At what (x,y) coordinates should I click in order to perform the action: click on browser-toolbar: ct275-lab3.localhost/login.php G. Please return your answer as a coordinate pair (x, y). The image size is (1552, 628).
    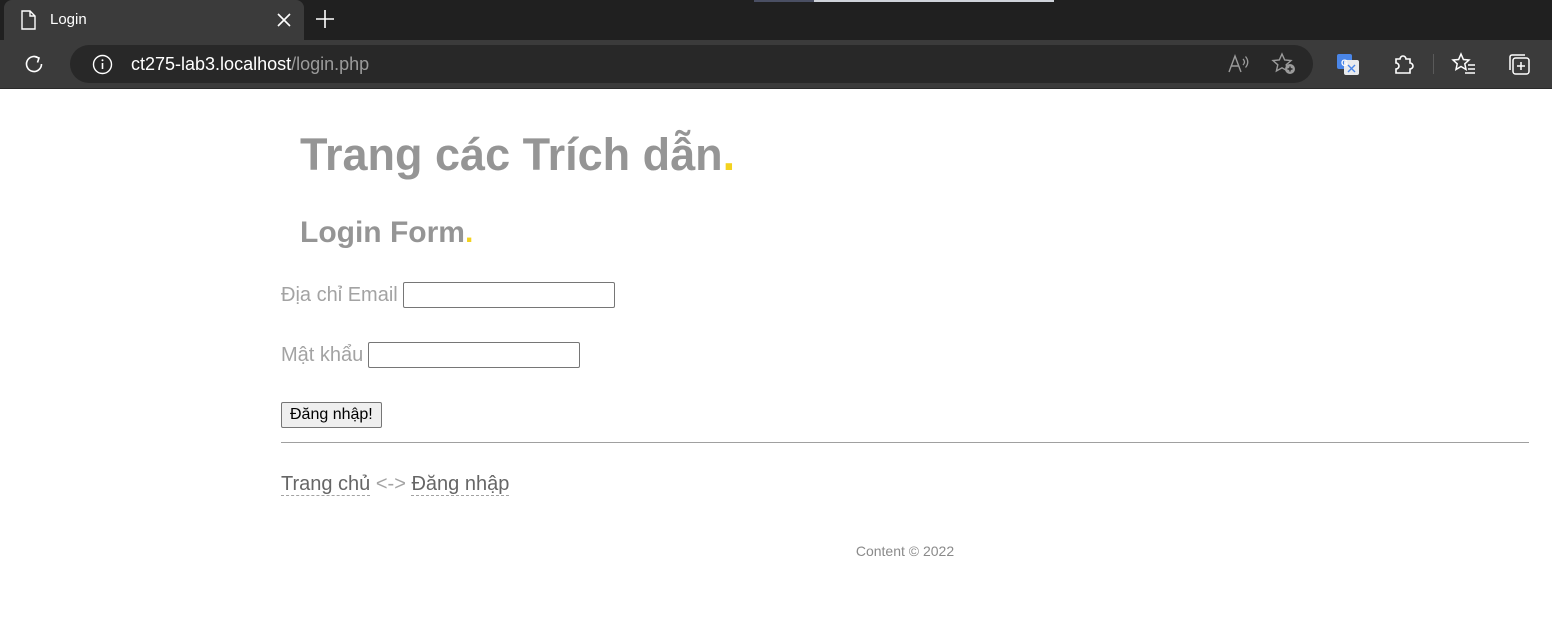
    Looking at the image, I should click on (776, 64).